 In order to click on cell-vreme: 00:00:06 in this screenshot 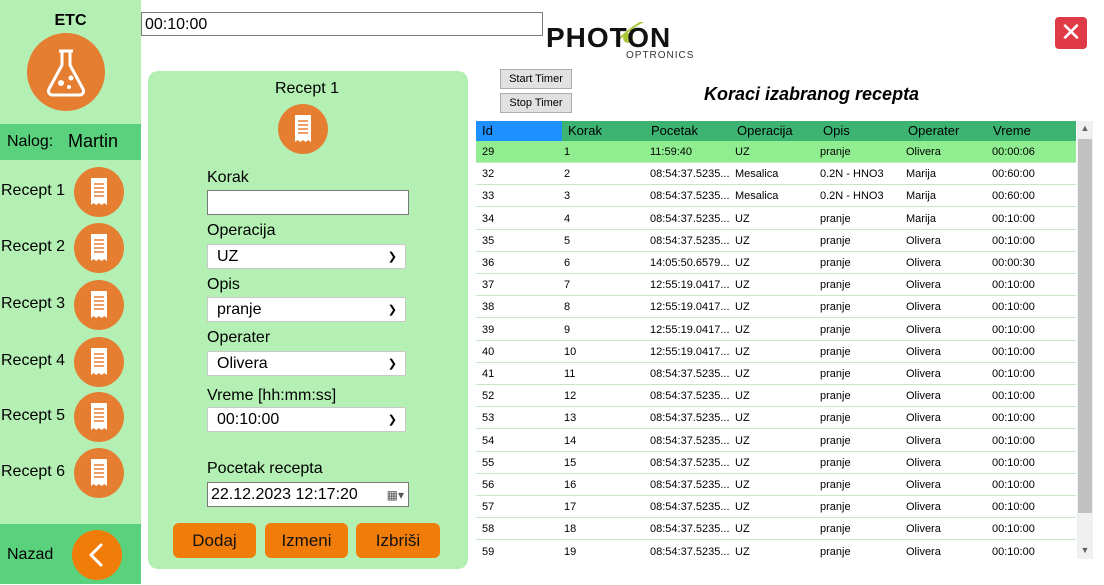, I will do `click(1013, 152)`.